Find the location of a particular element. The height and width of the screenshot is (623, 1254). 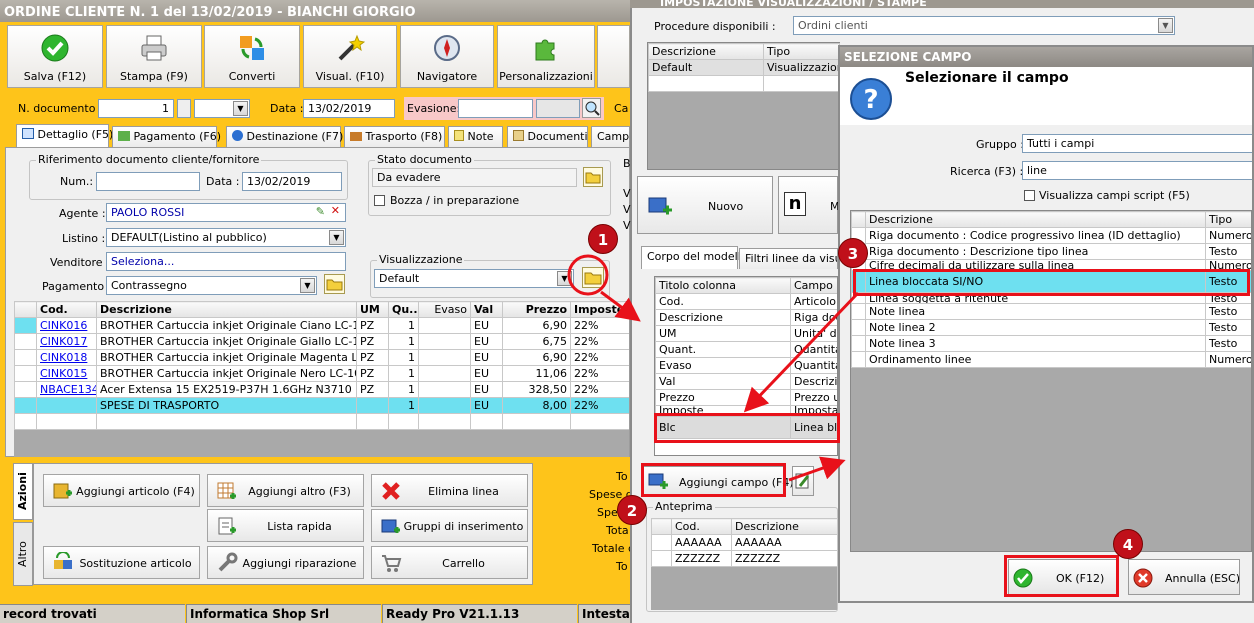

highlight-add-field is located at coordinates (713, 480).